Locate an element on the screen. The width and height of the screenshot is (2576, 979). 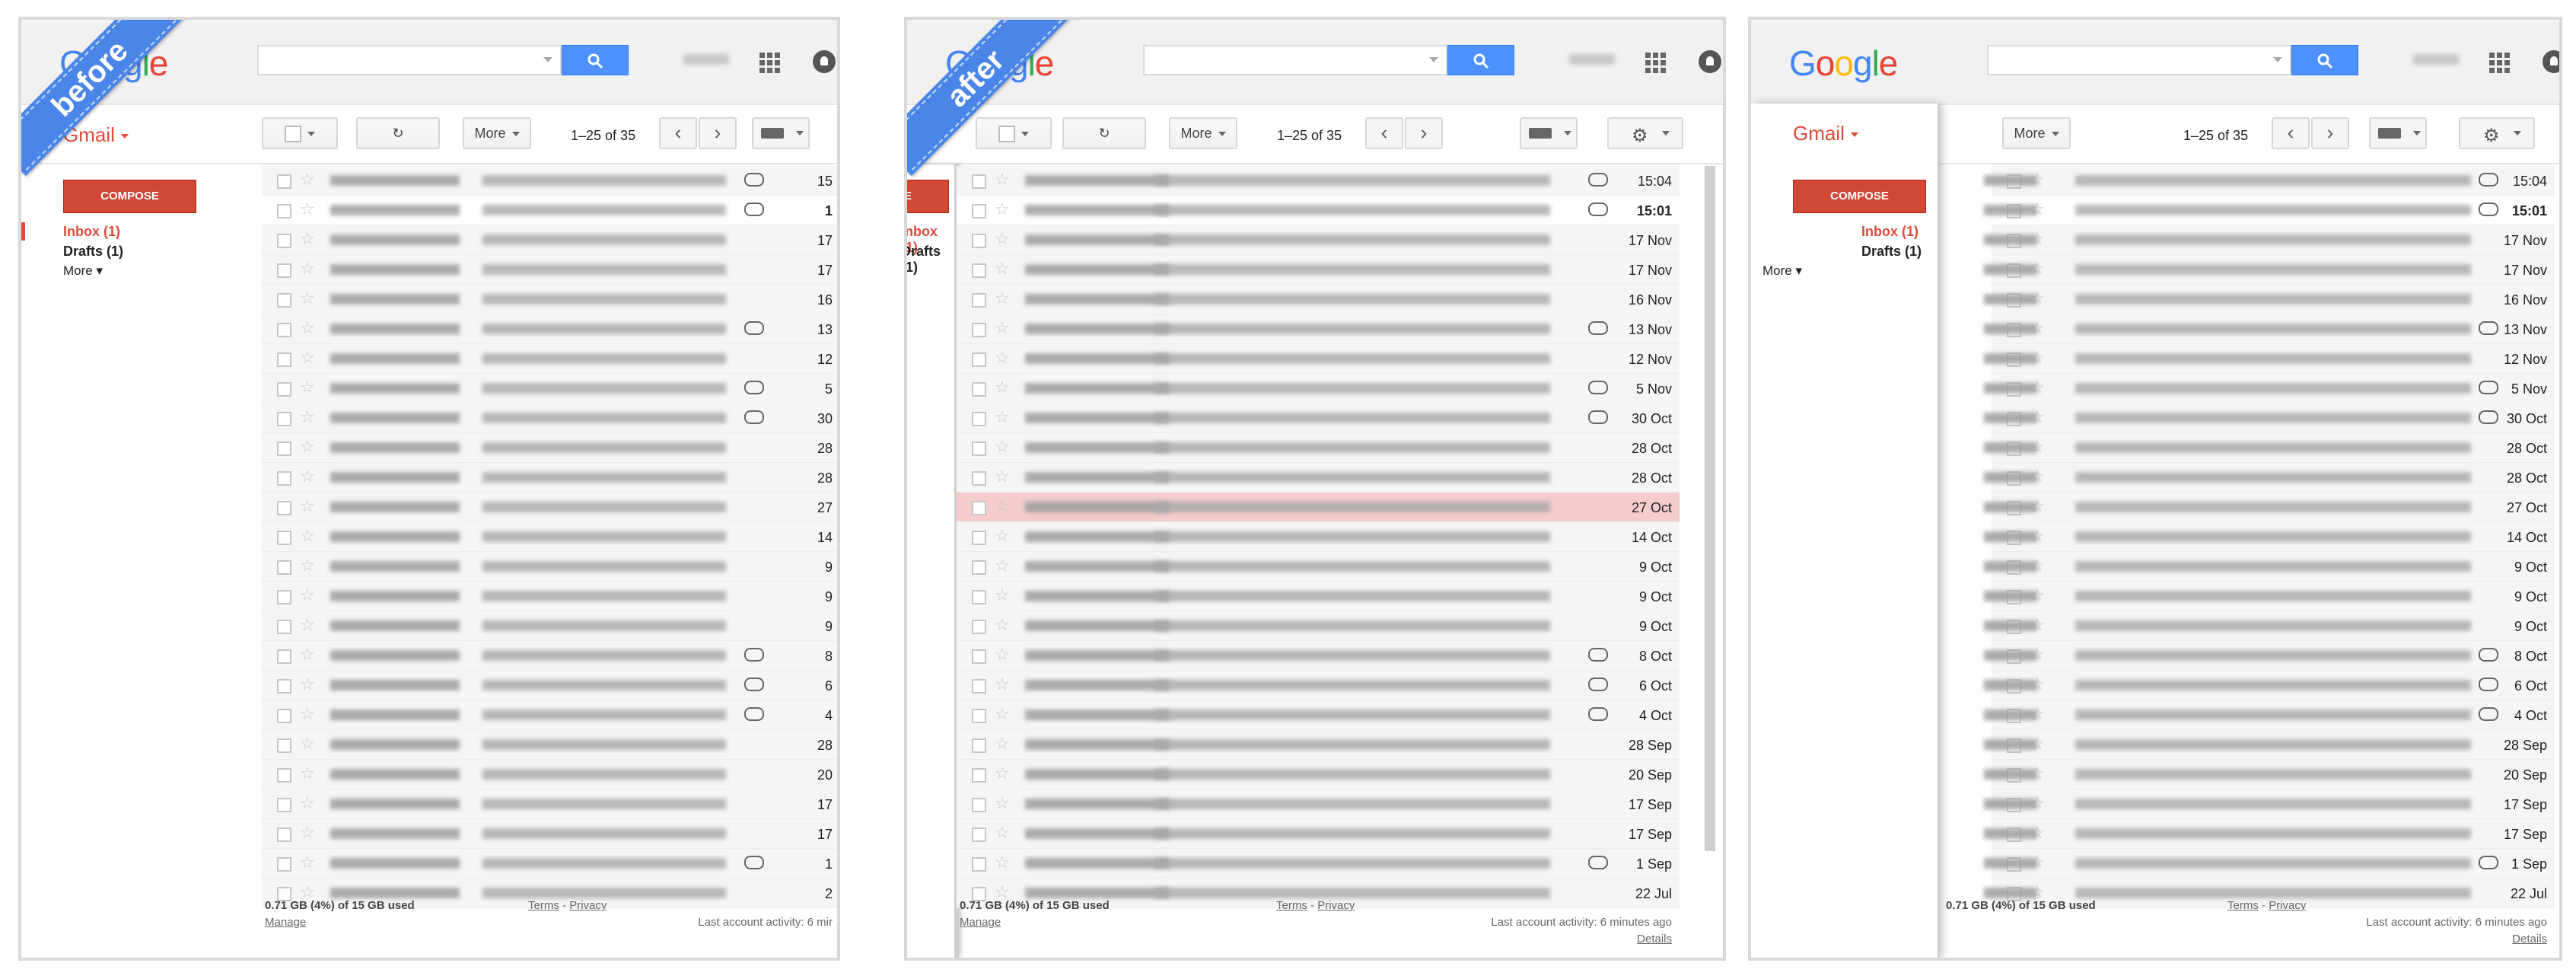
table-row: ☆ 14 is located at coordinates (549, 537).